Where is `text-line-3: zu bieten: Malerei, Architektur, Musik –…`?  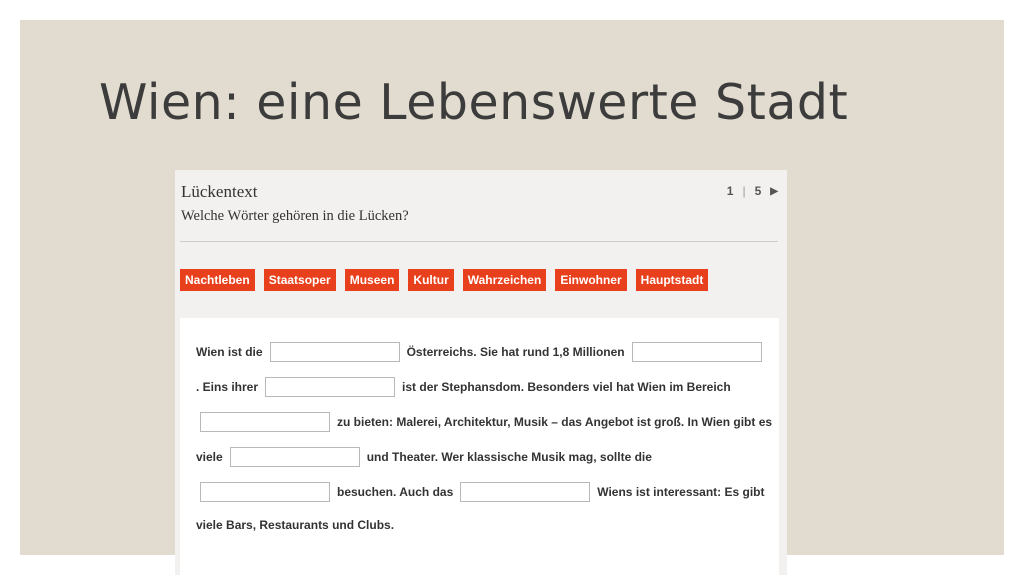
text-line-3: zu bieten: Malerei, Architektur, Musik –… is located at coordinates (484, 422).